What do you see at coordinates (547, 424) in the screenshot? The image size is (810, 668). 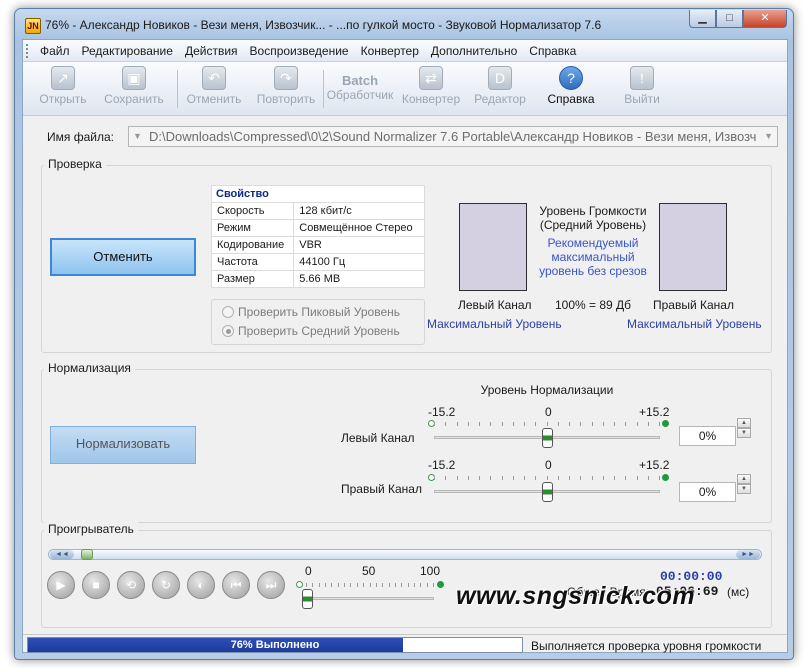 I see `left-slider-ticks` at bounding box center [547, 424].